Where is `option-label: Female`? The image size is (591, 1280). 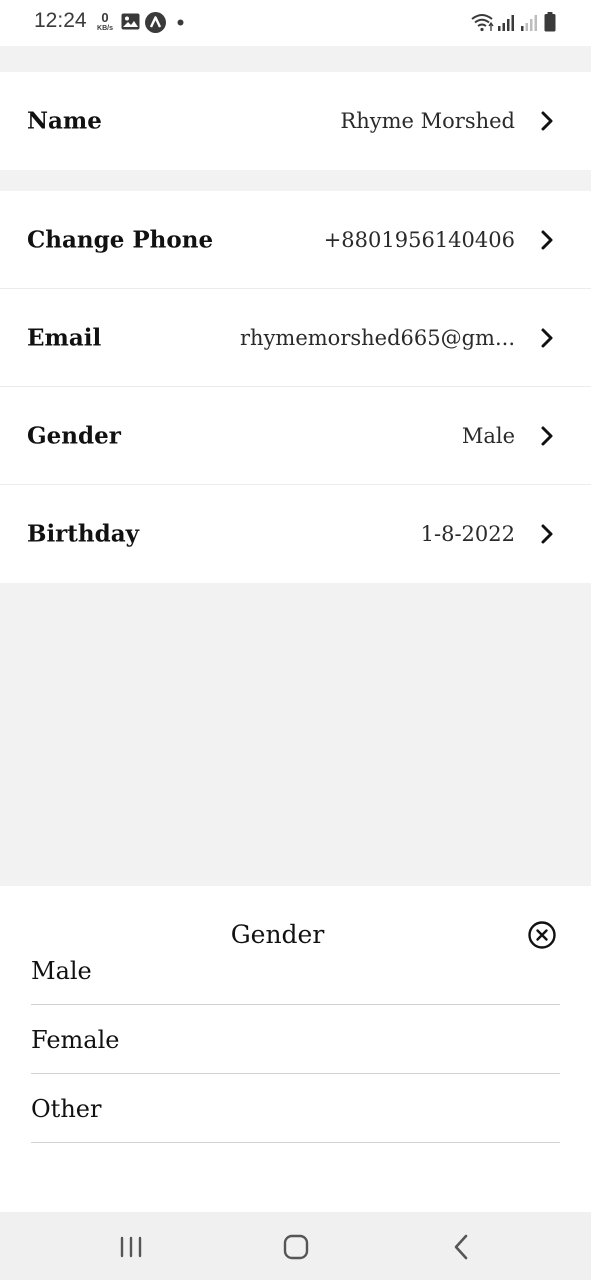 option-label: Female is located at coordinates (75, 1040).